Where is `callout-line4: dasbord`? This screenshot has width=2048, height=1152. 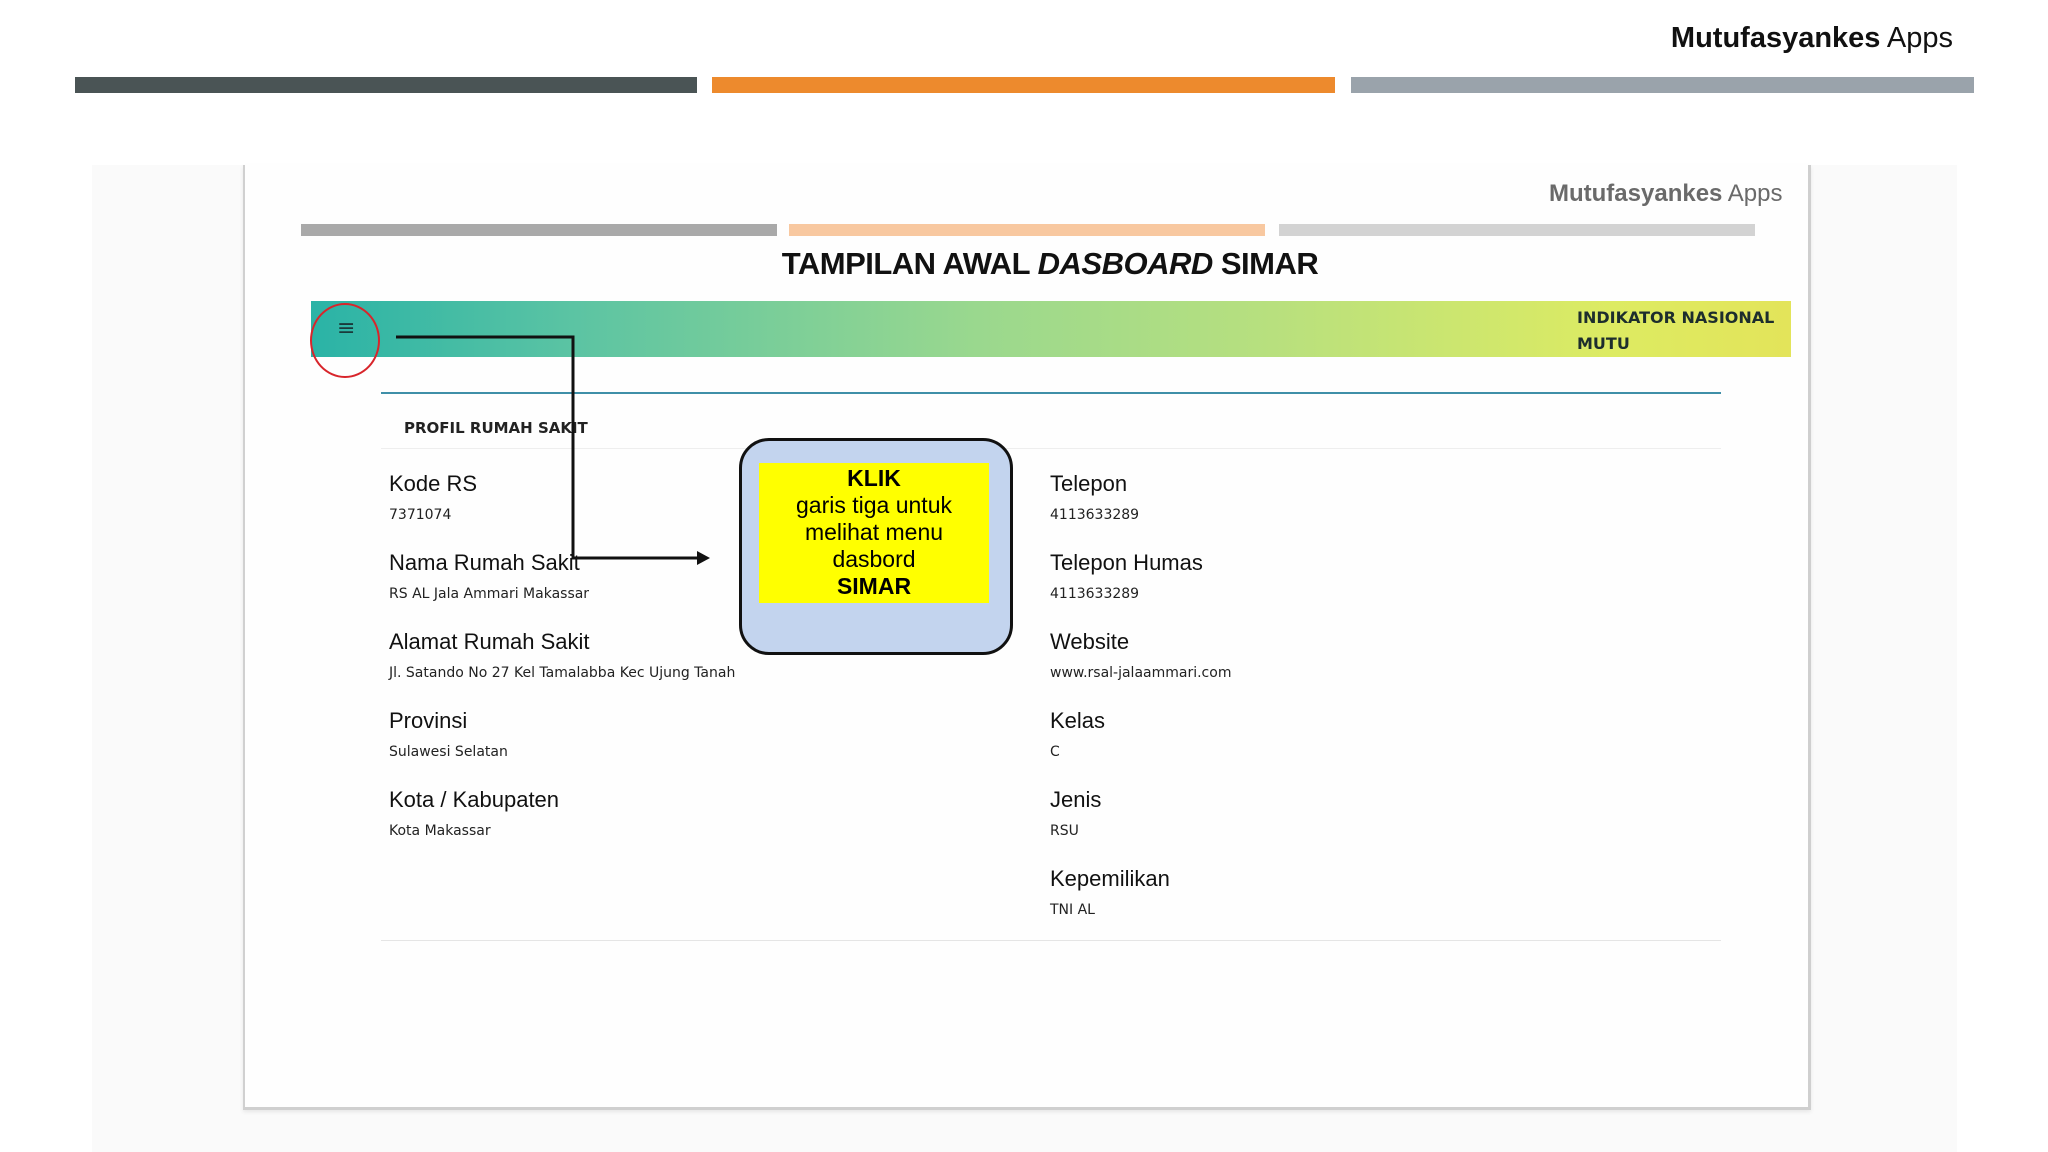 callout-line4: dasbord is located at coordinates (874, 559).